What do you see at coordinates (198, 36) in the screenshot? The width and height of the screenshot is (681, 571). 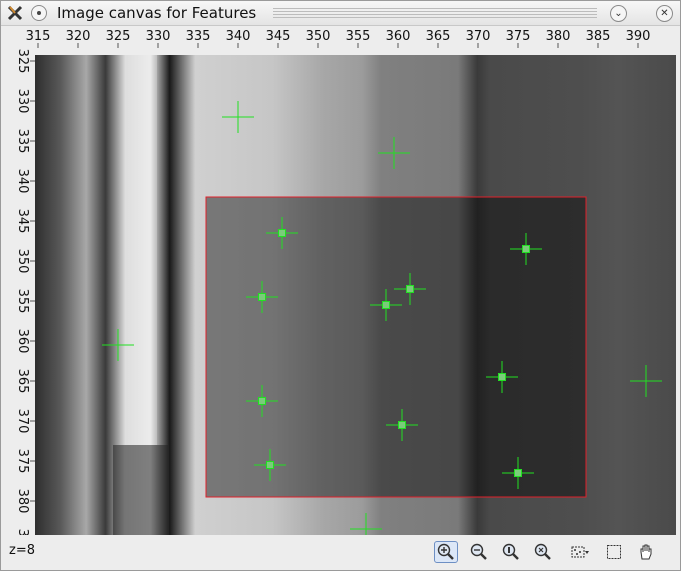 I see `x-ruler-tick-label: 335` at bounding box center [198, 36].